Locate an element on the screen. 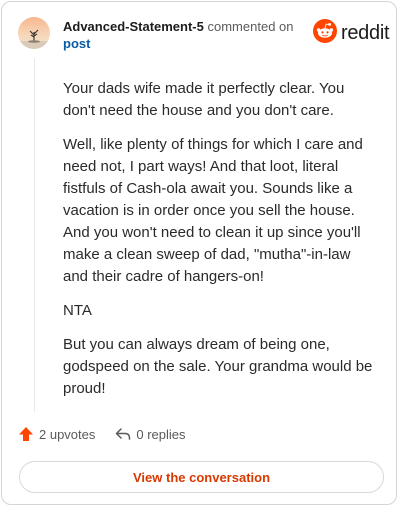 The width and height of the screenshot is (400, 508). view-conversation-button: View the conversation is located at coordinates (201, 477).